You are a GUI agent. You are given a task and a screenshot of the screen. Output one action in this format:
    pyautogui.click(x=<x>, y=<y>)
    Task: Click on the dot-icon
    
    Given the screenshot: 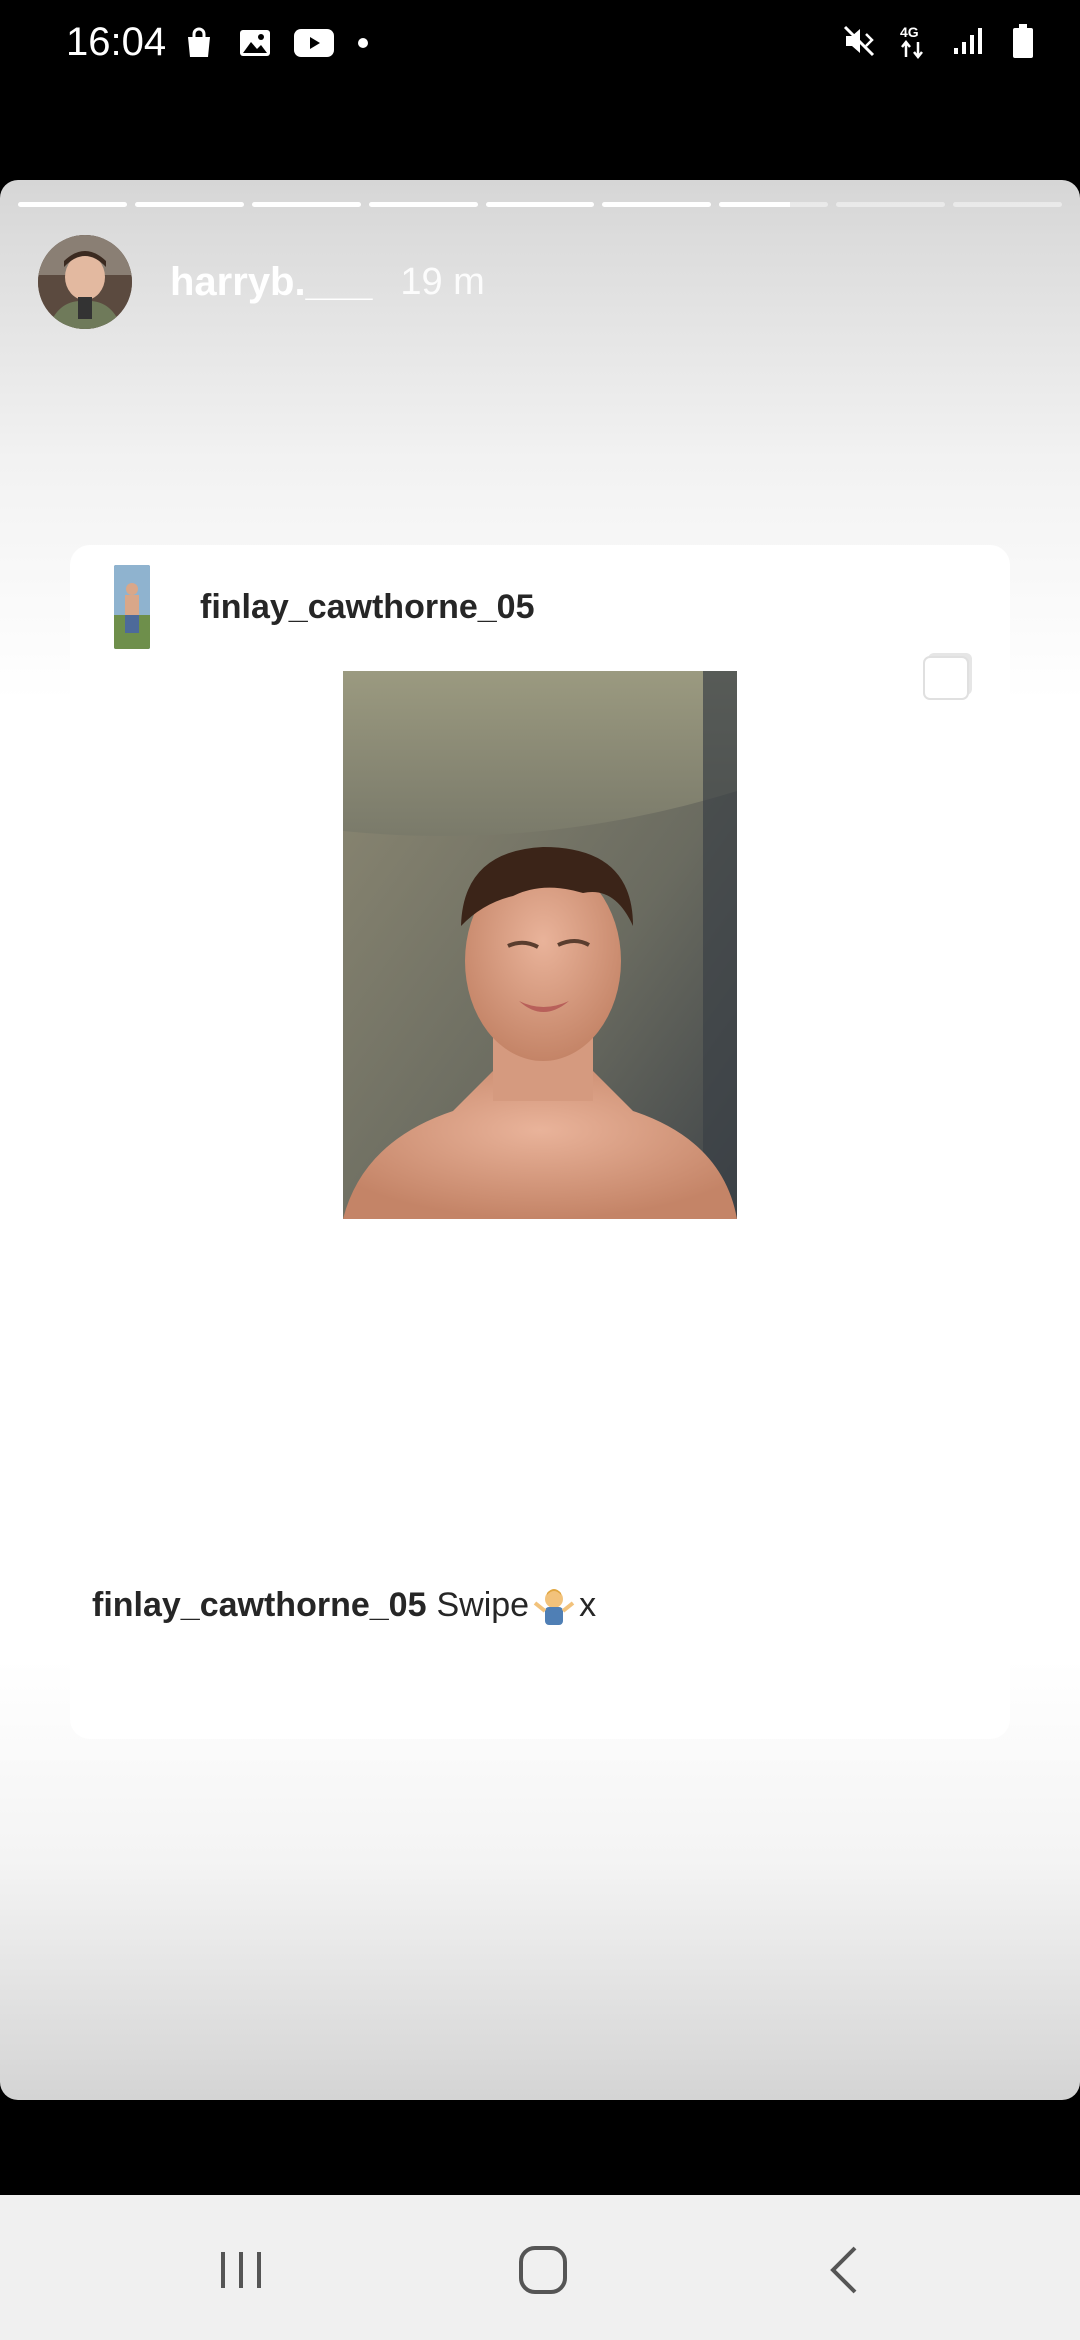 What is the action you would take?
    pyautogui.click(x=363, y=43)
    